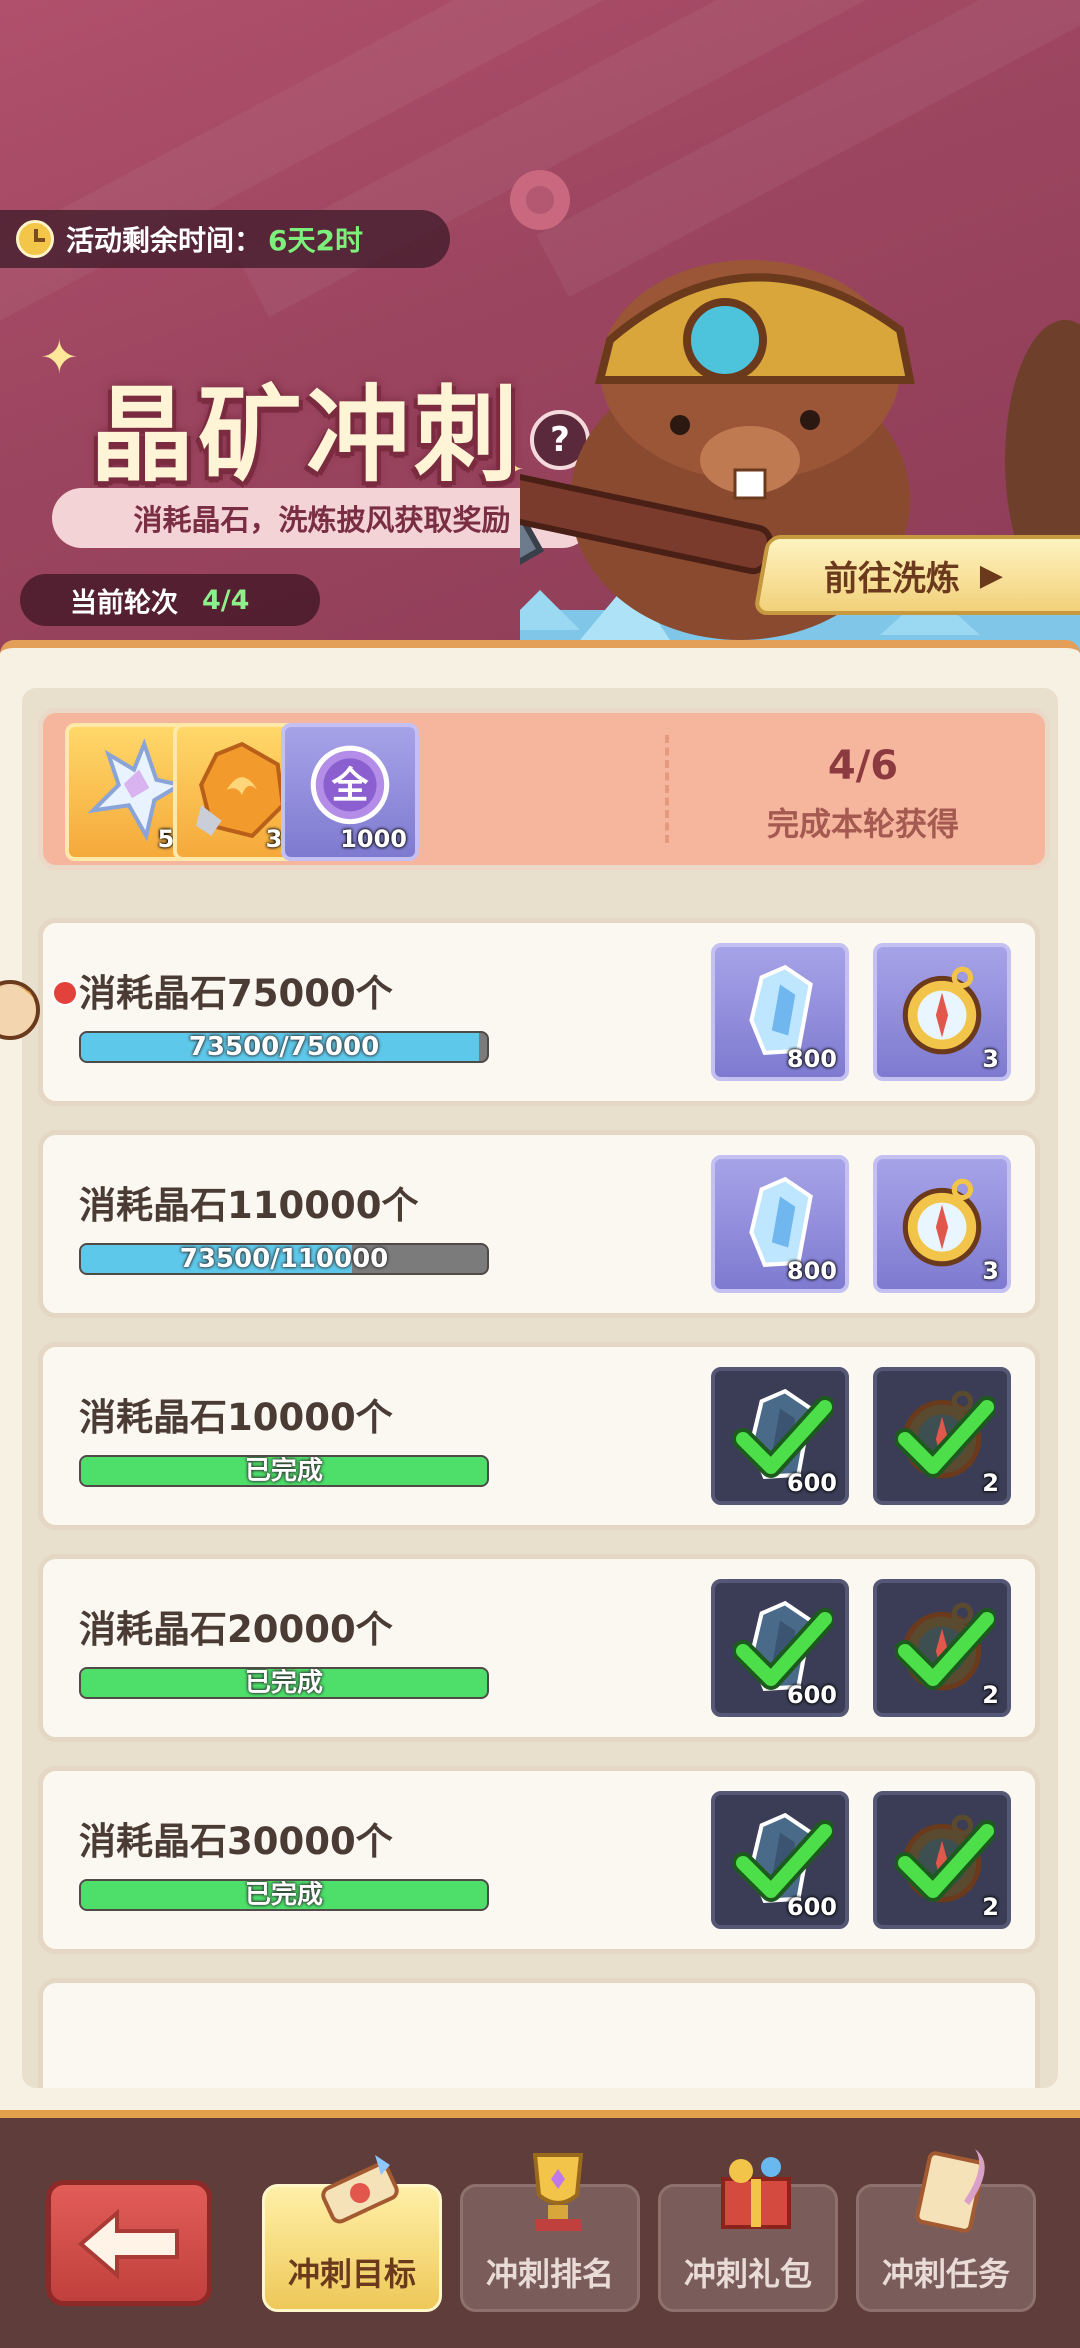 The image size is (1080, 2348). Describe the element at coordinates (236, 1629) in the screenshot. I see `task-name: 消耗晶石20000个` at that location.